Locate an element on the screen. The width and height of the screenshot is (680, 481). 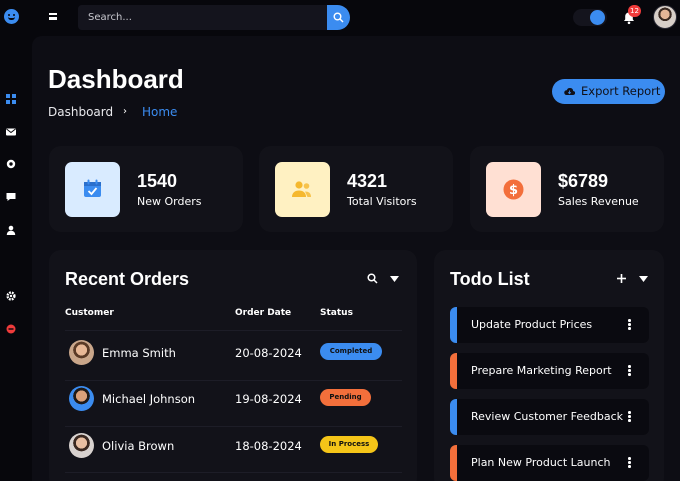
chevron-down-icon is located at coordinates (643, 279).